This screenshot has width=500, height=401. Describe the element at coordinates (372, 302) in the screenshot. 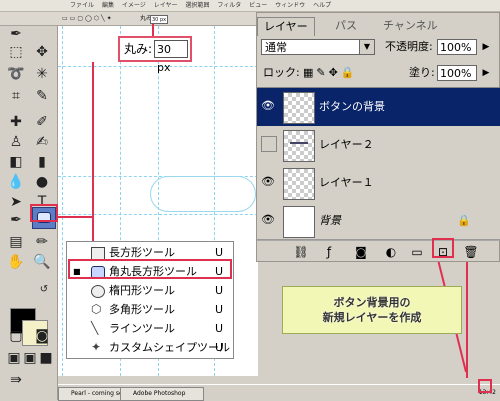

I see `note-line-1: ボタン背景用の` at that location.